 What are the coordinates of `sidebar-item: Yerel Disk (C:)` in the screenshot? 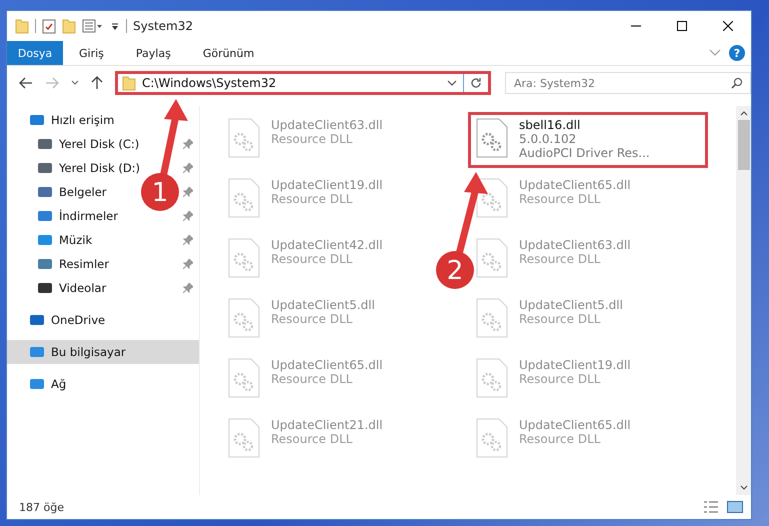 It's located at (75, 144).